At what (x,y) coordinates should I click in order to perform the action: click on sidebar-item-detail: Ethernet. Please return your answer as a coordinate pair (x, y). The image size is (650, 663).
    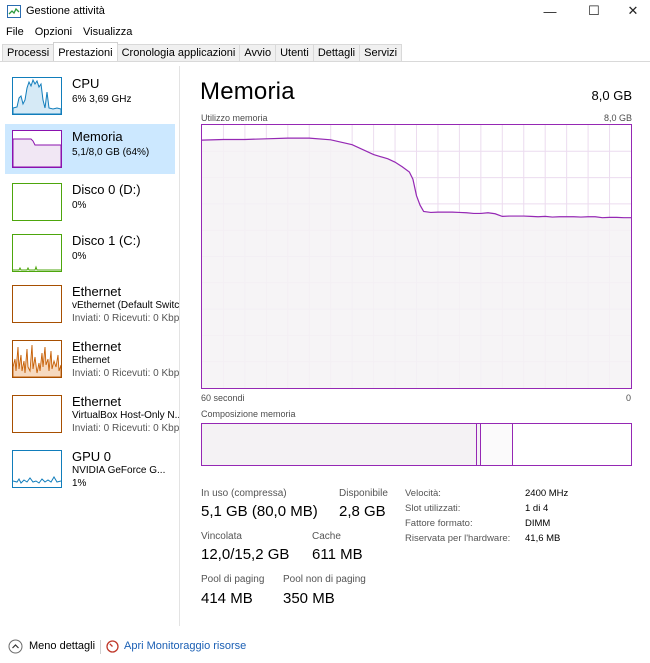
    Looking at the image, I should click on (91, 360).